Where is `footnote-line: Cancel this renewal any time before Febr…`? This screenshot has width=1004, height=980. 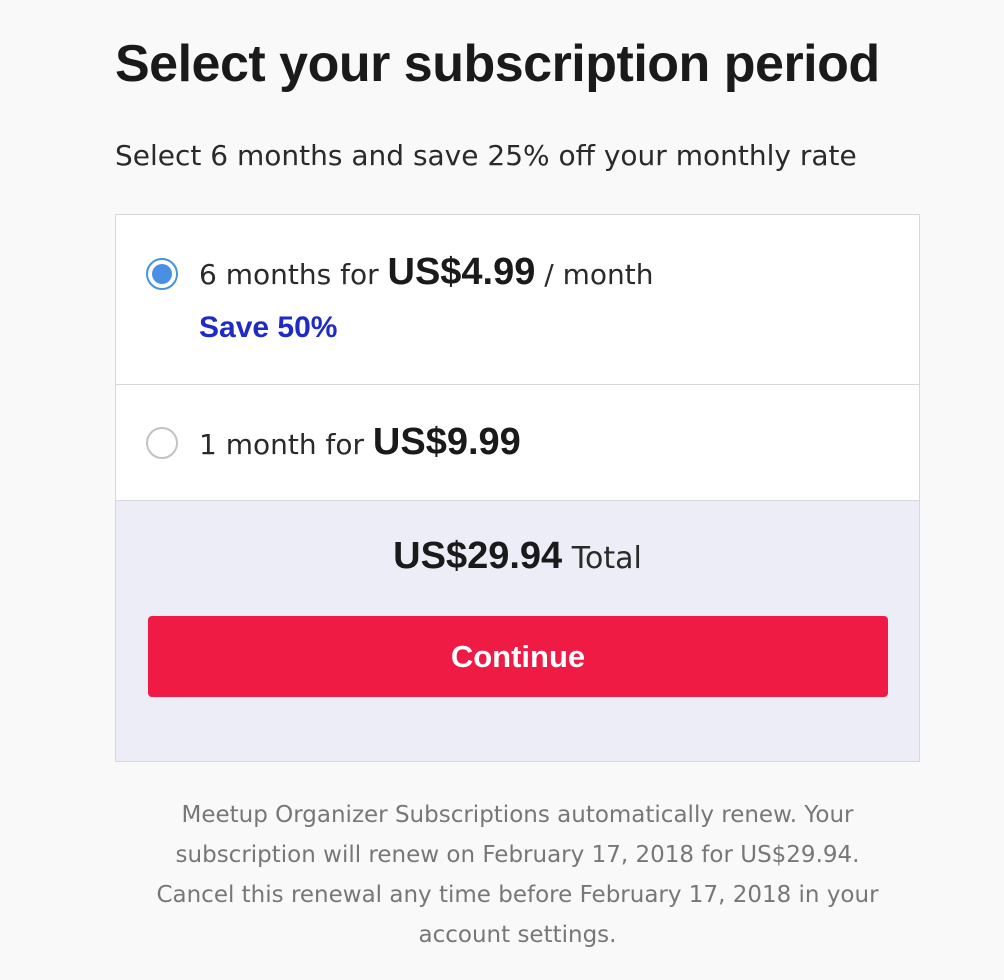
footnote-line: Cancel this renewal any time before Febr… is located at coordinates (517, 895).